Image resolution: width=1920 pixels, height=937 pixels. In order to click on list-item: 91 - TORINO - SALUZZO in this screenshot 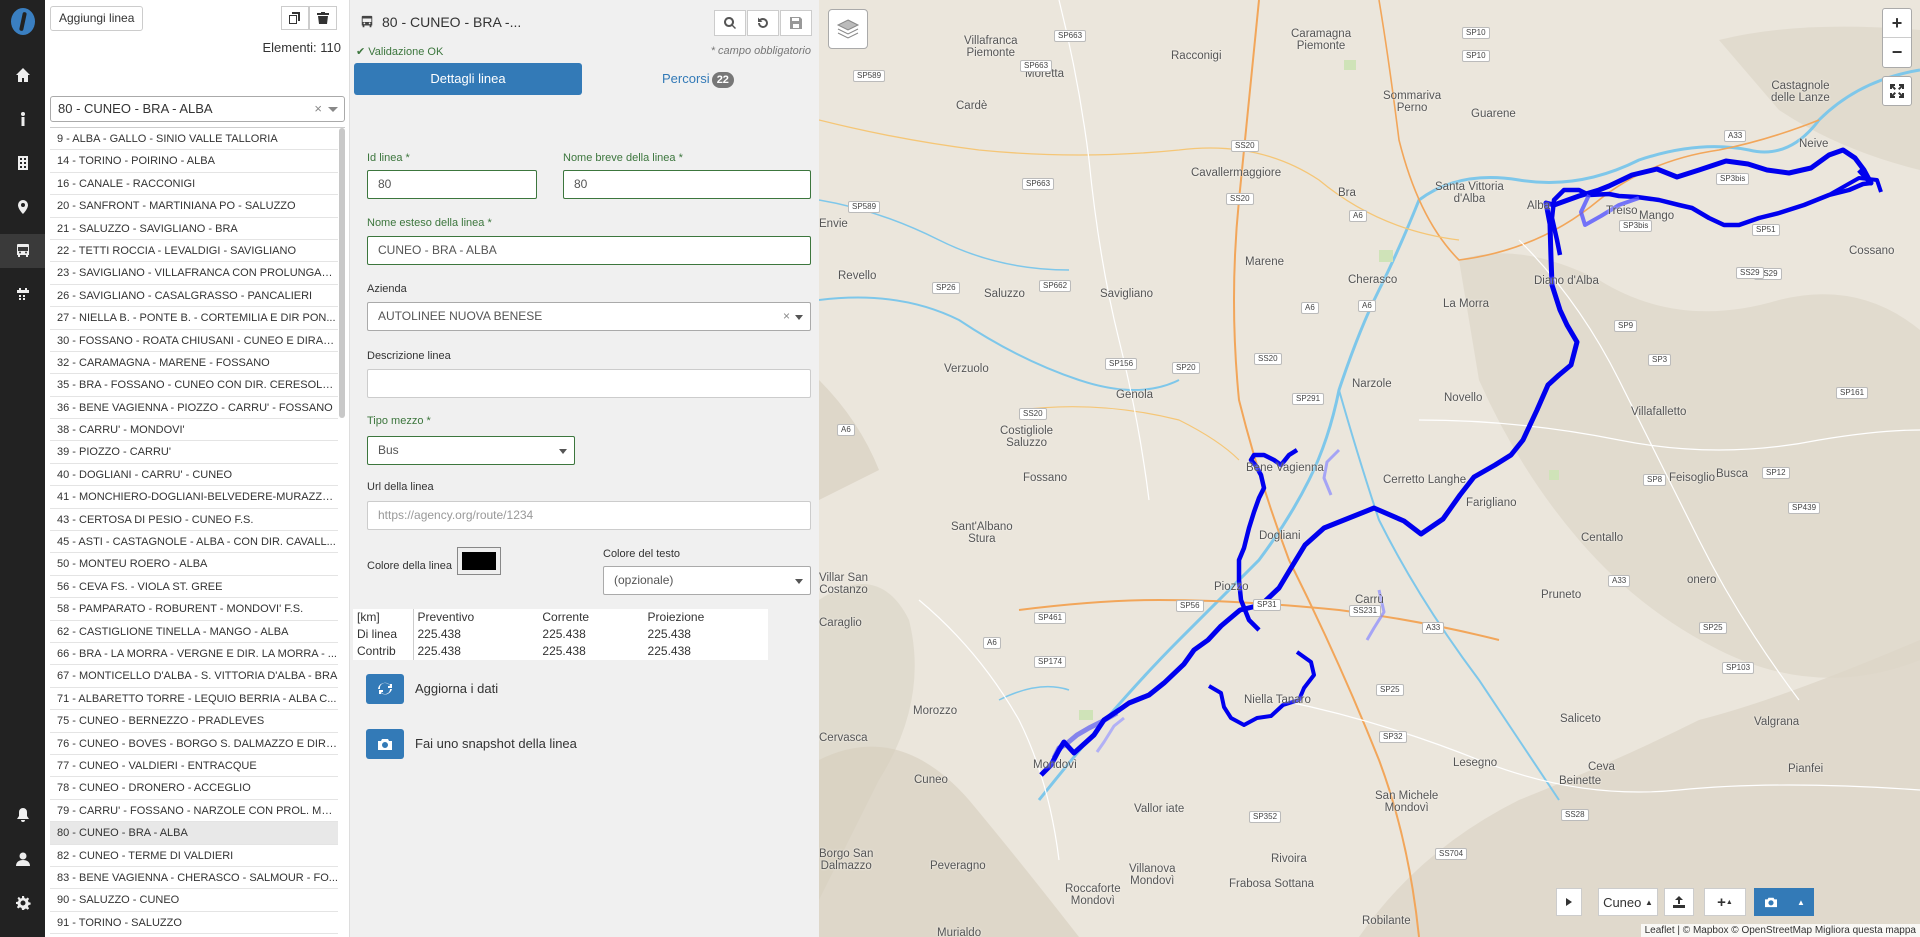, I will do `click(194, 923)`.